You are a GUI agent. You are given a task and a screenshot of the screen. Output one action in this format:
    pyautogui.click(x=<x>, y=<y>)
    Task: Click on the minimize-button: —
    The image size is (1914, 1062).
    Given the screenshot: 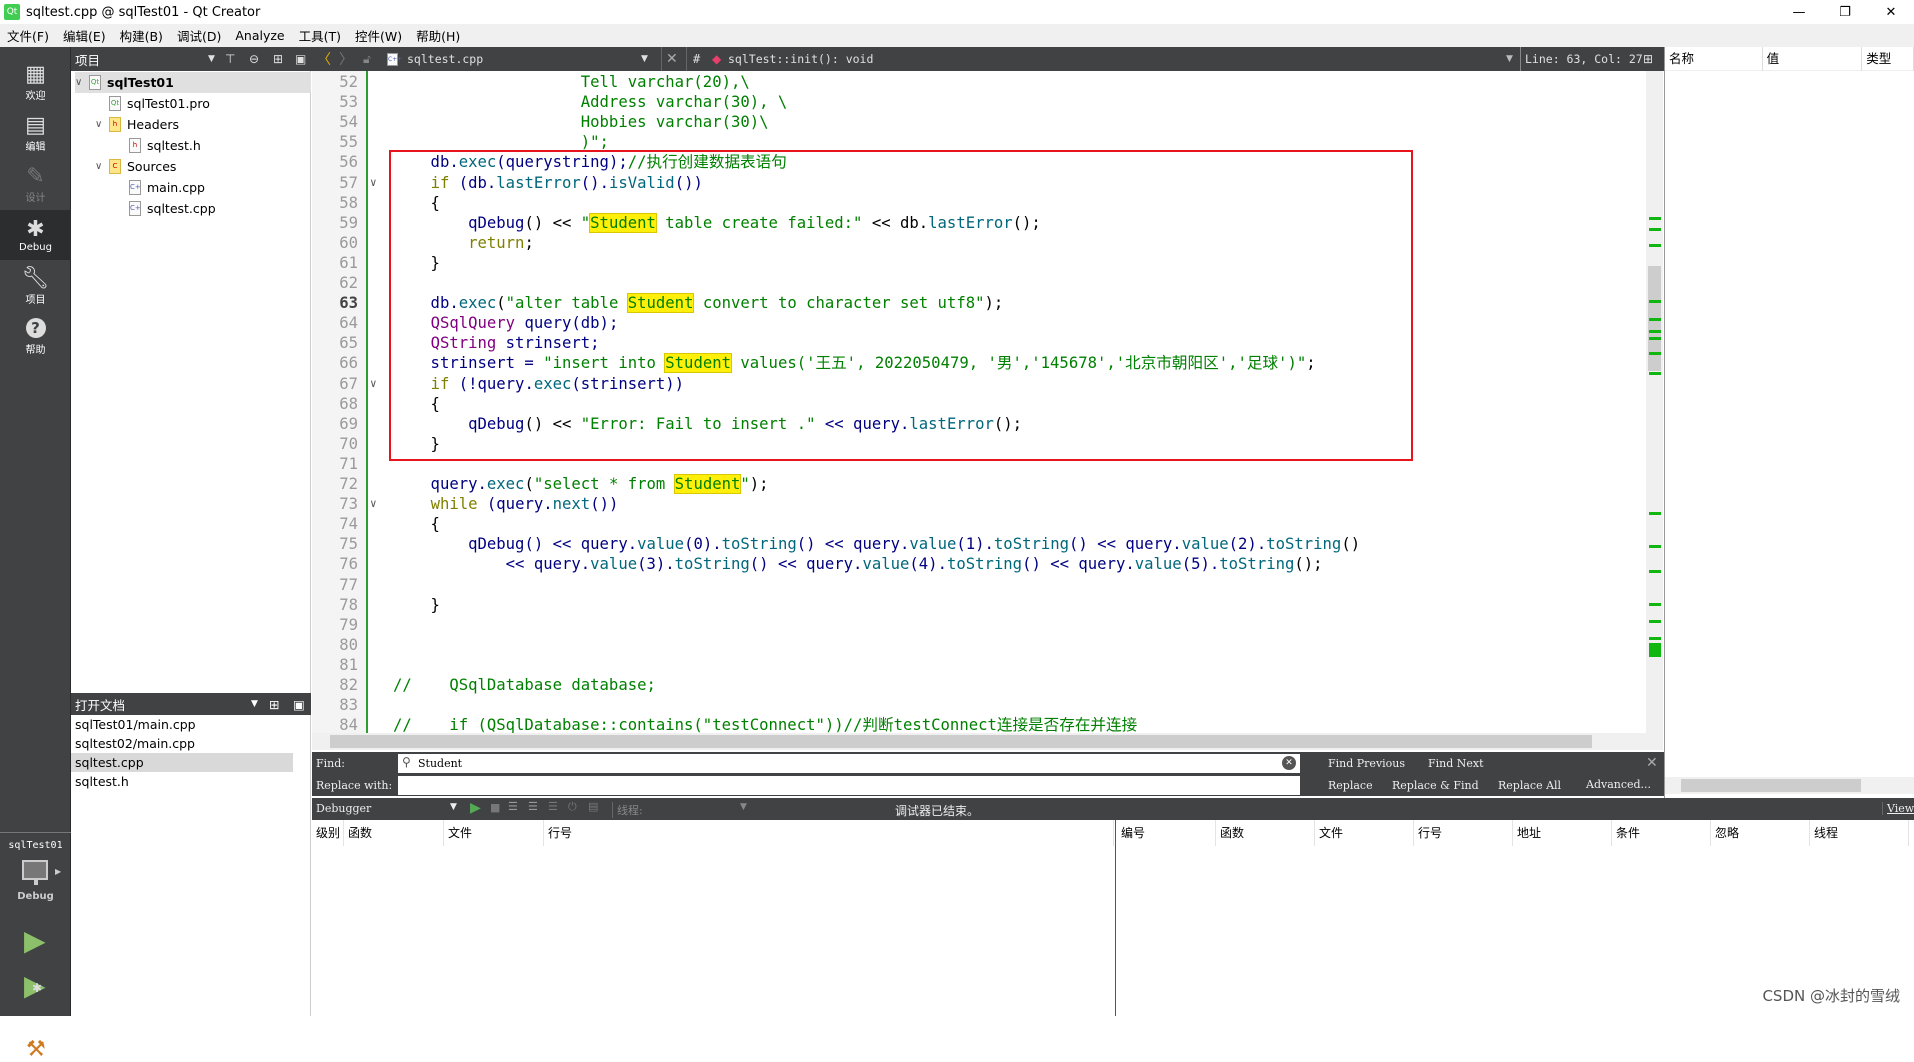 What is the action you would take?
    pyautogui.click(x=1799, y=12)
    